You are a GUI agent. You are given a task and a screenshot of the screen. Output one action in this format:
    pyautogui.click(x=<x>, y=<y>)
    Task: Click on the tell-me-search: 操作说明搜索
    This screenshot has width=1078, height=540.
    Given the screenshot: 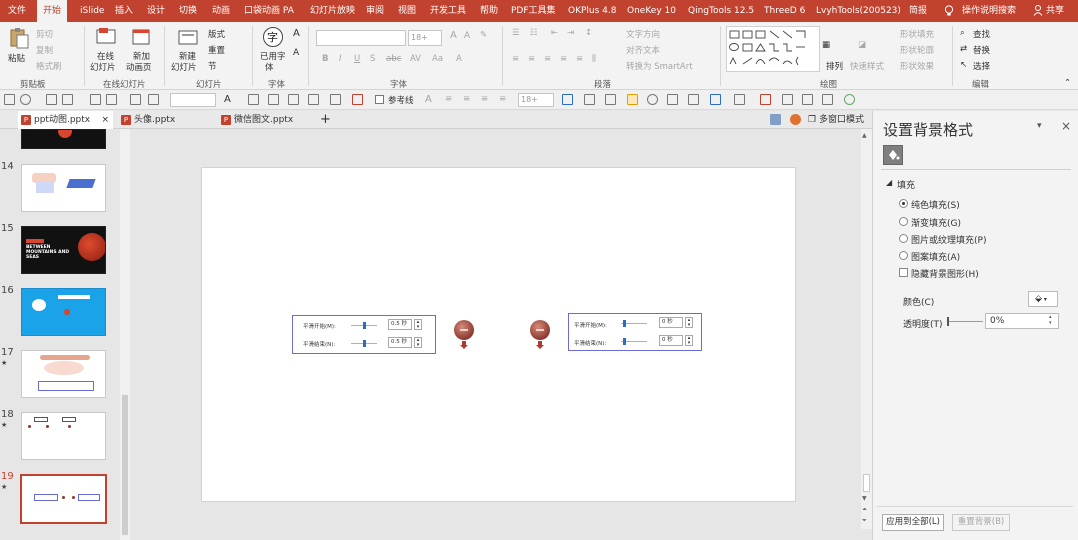 What is the action you would take?
    pyautogui.click(x=989, y=11)
    